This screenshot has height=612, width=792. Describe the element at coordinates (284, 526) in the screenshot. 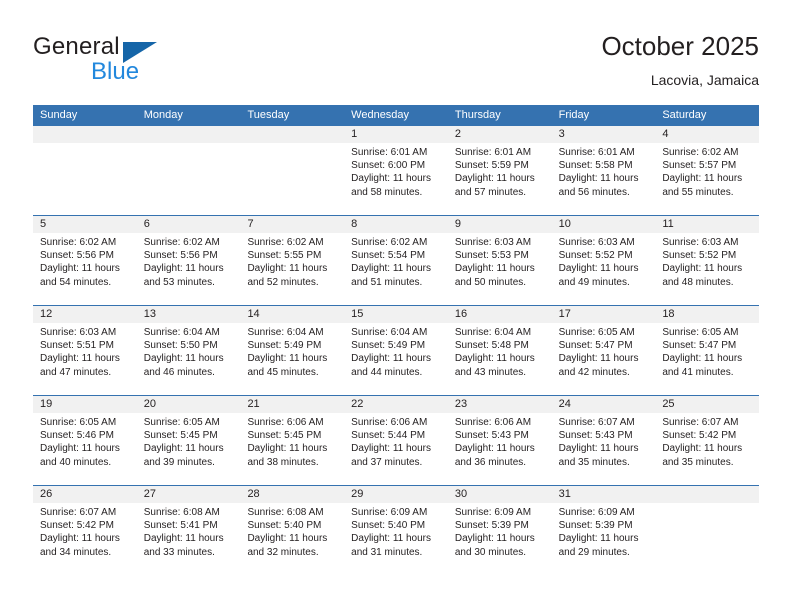

I see `day-sunset-text: Sunset: 5:40 PM` at that location.